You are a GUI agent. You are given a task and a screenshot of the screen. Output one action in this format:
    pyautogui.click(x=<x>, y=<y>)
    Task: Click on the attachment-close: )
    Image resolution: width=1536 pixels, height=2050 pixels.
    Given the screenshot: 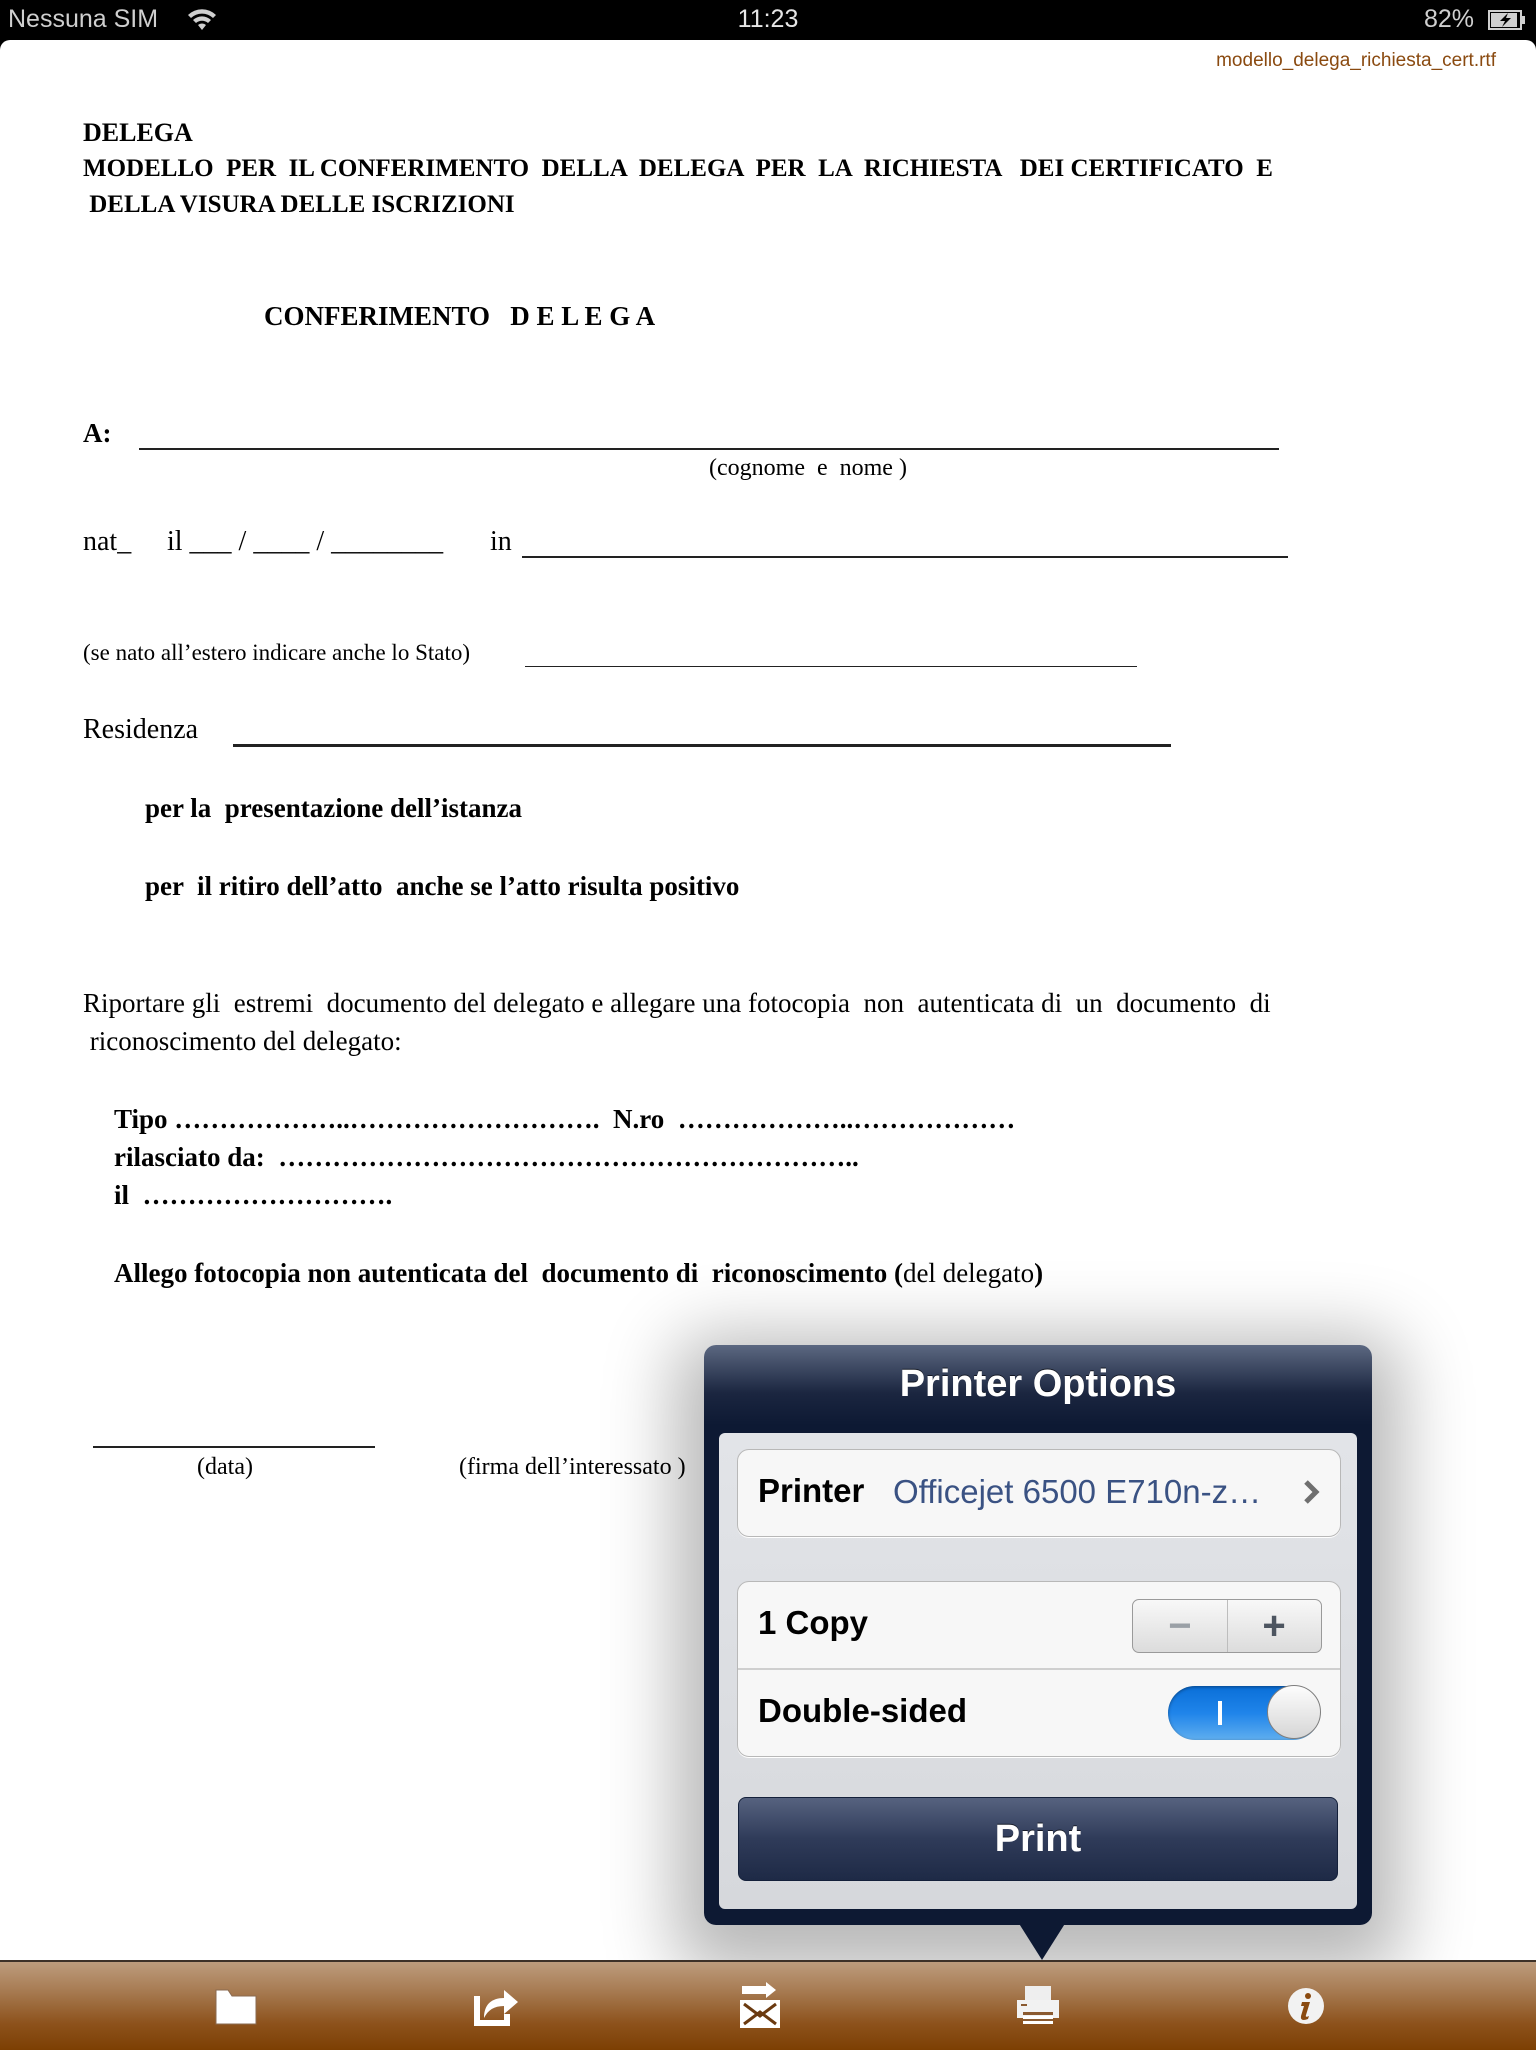 What is the action you would take?
    pyautogui.click(x=1039, y=1273)
    